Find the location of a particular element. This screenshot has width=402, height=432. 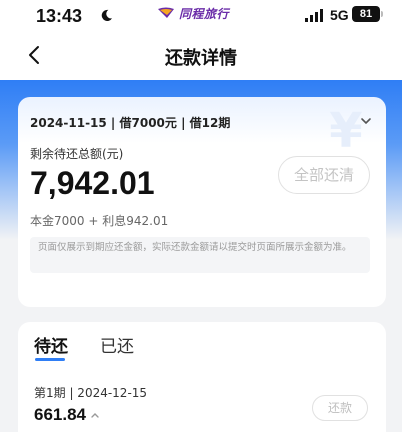

battery-icon: 81 is located at coordinates (366, 14).